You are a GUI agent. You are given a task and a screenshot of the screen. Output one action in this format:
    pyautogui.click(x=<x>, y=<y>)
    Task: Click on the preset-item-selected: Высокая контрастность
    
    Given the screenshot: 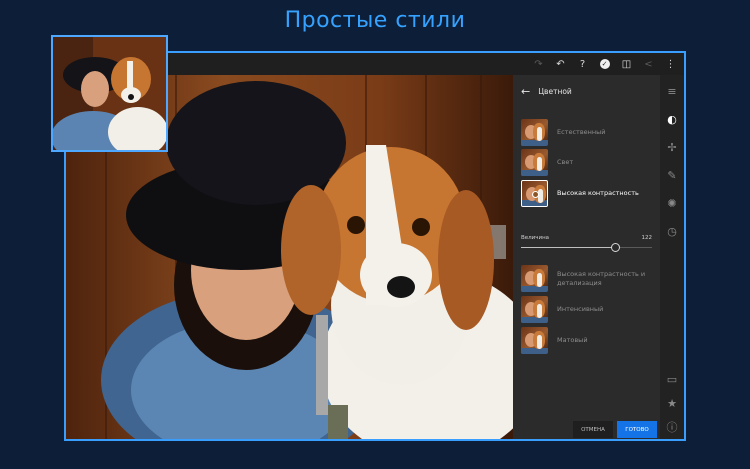 What is the action you would take?
    pyautogui.click(x=588, y=193)
    